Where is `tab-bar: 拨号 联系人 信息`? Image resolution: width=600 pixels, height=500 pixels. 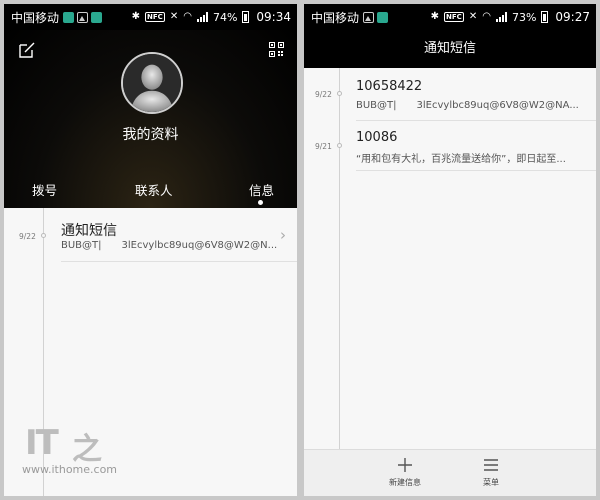 tab-bar: 拨号 联系人 信息 is located at coordinates (150, 190).